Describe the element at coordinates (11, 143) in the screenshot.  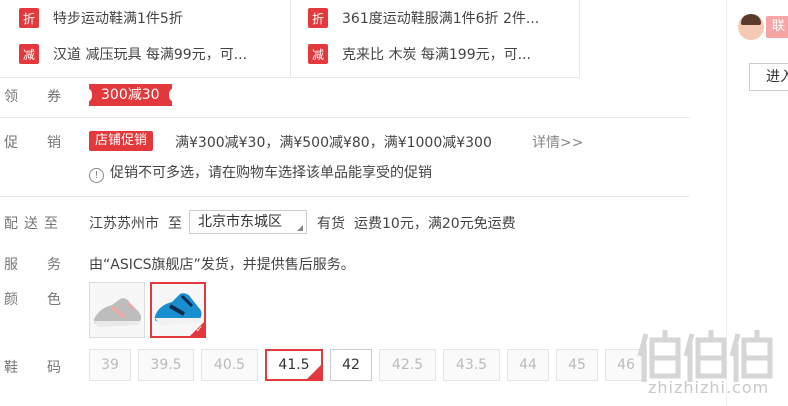
I see `promo-label-char: 促` at that location.